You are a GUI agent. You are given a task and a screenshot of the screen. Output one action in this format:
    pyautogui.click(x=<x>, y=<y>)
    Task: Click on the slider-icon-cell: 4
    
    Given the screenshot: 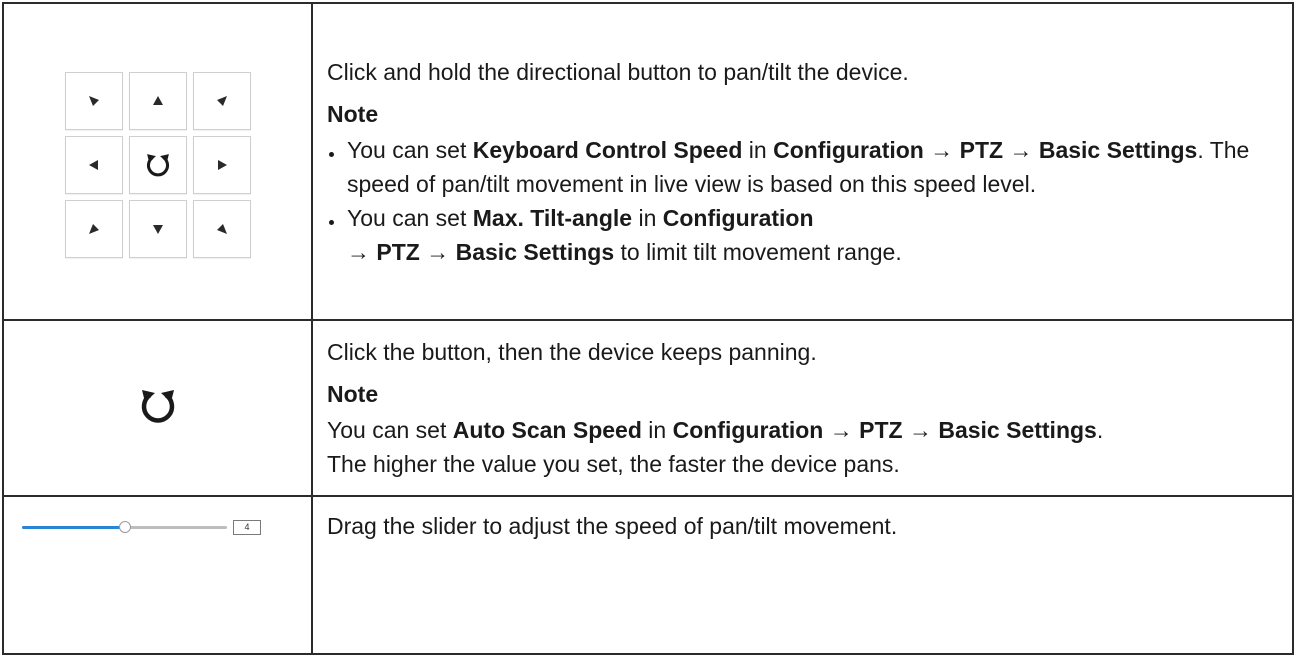 What is the action you would take?
    pyautogui.click(x=157, y=575)
    